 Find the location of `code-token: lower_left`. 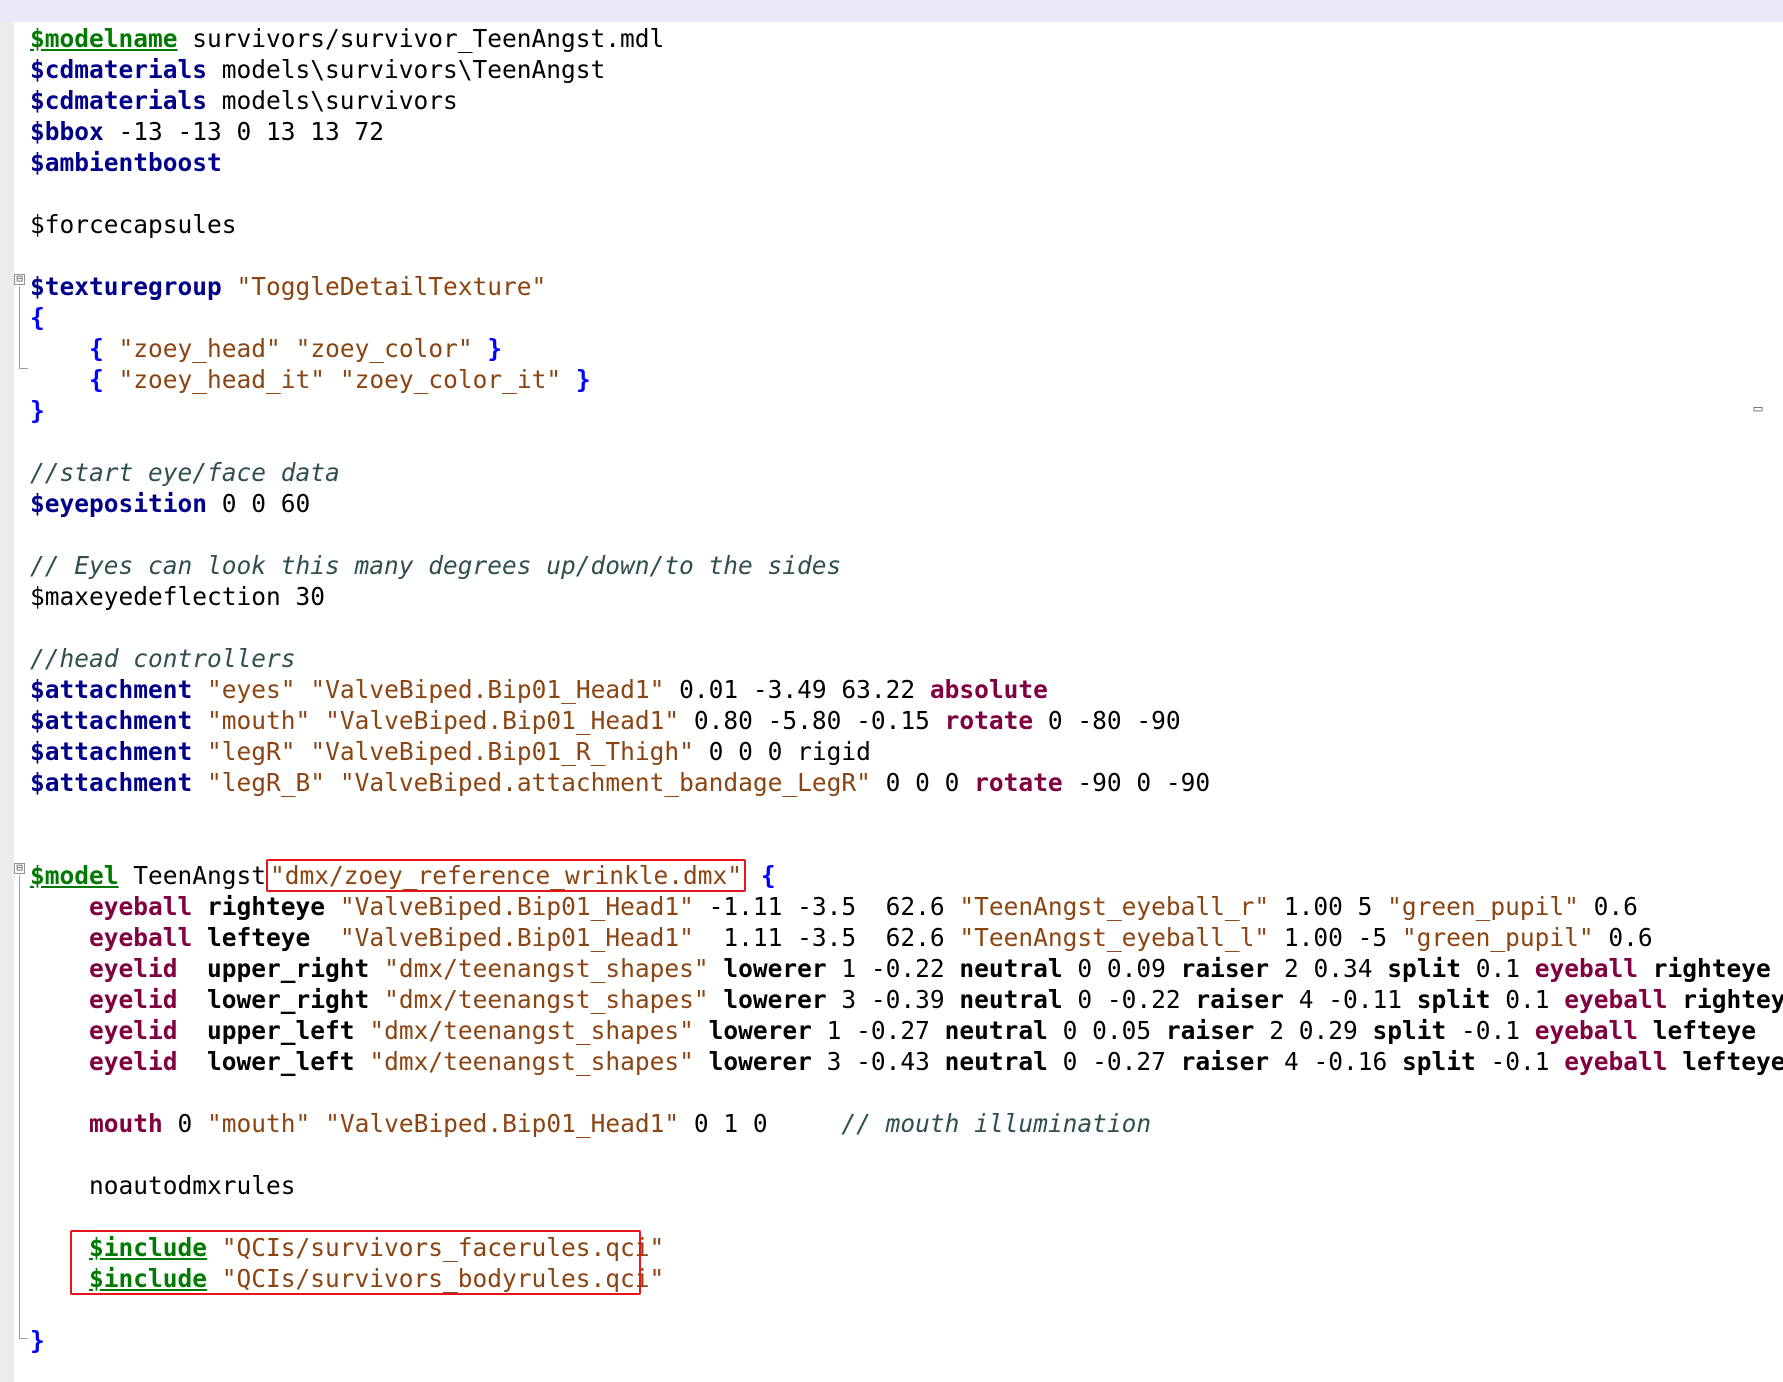

code-token: lower_left is located at coordinates (281, 1061).